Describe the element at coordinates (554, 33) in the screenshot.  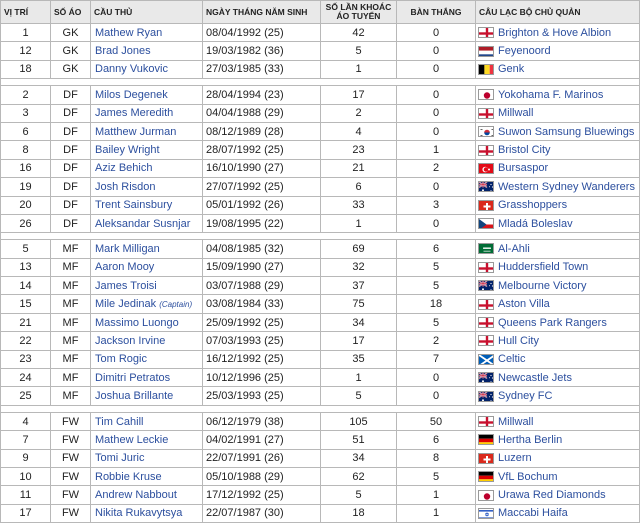
I see `club-link: Brighton & Hove Albion` at that location.